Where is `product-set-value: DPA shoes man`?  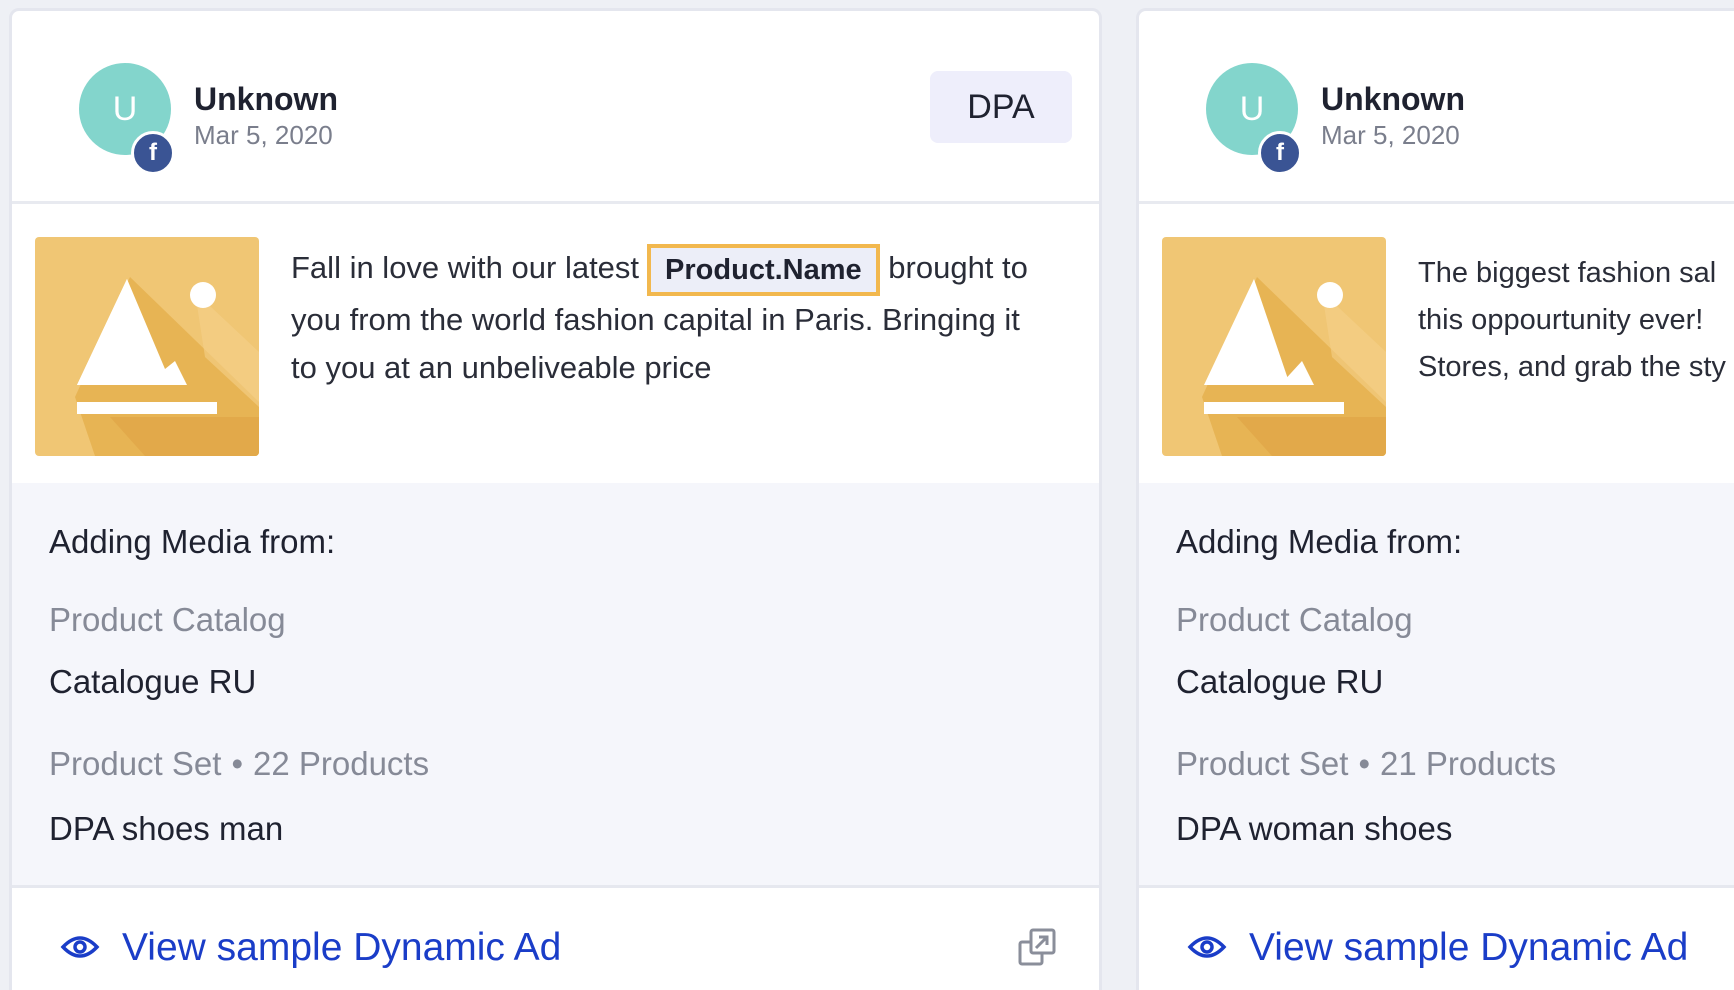
product-set-value: DPA shoes man is located at coordinates (166, 828).